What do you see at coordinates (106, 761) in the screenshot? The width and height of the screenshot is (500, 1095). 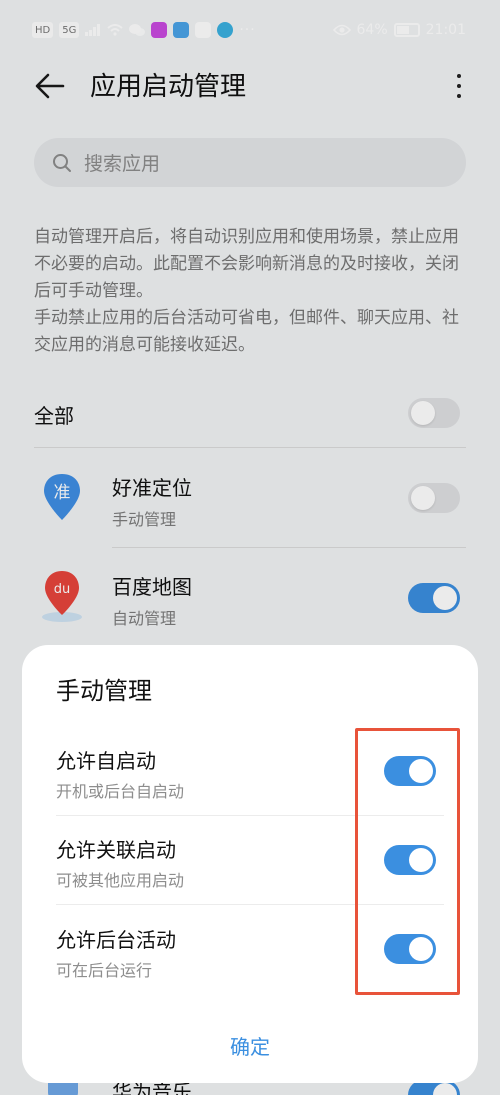 I see `option-label: 允许自启动` at bounding box center [106, 761].